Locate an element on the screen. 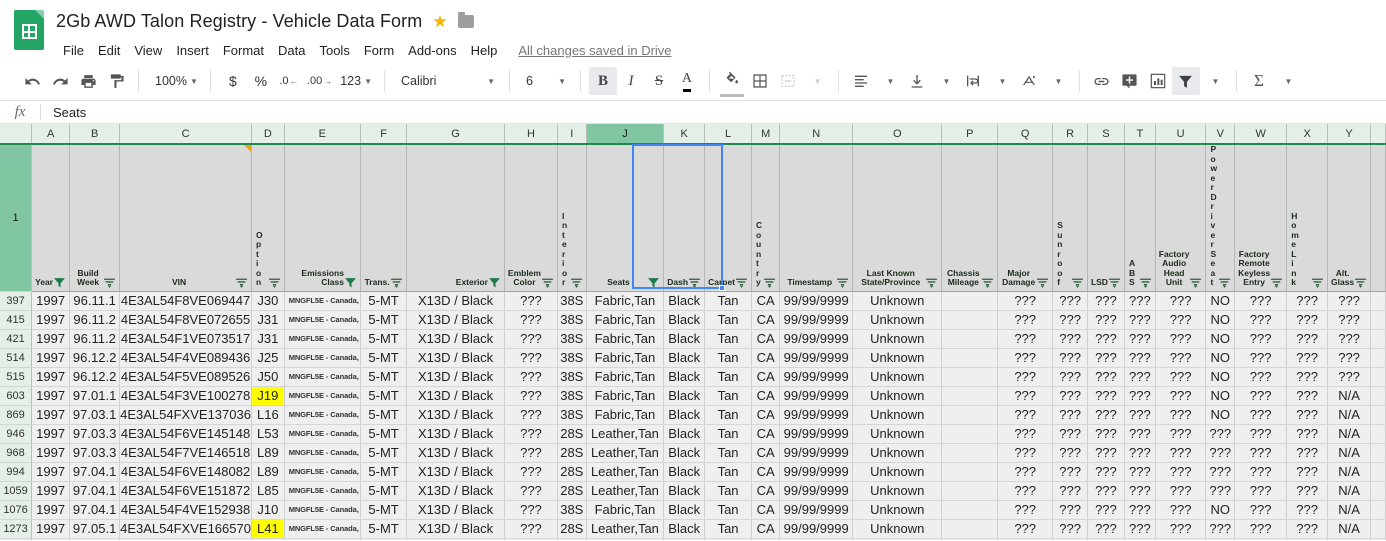  text-wrap-dropdown: ▼ is located at coordinates (1001, 81).